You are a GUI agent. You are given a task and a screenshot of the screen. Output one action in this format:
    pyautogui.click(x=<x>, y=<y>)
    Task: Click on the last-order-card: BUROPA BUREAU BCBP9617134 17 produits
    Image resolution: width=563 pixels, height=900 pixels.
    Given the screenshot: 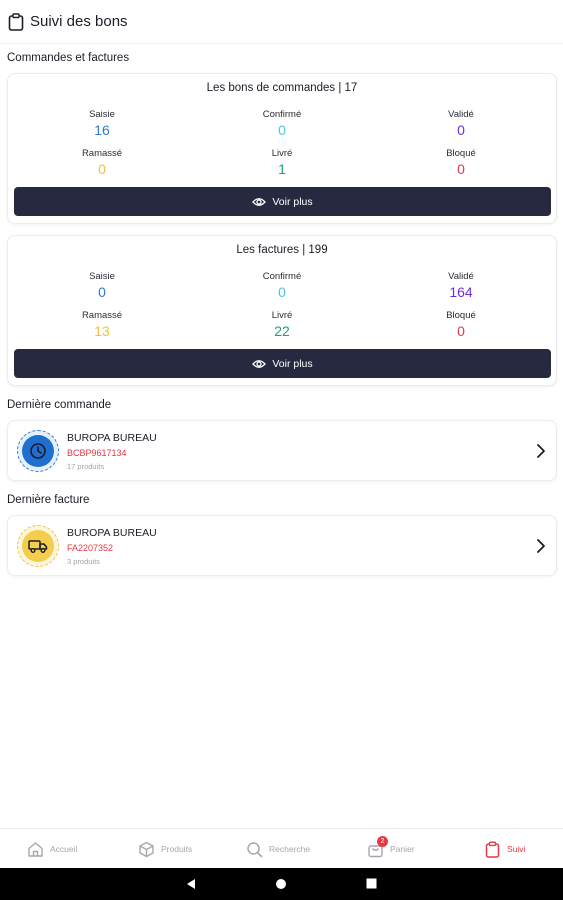 What is the action you would take?
    pyautogui.click(x=282, y=450)
    